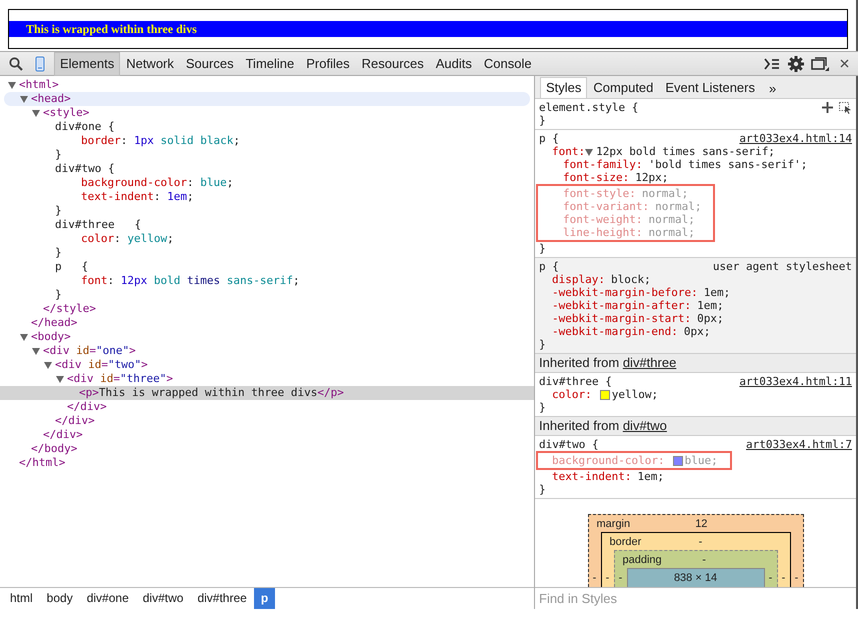 The image size is (858, 630). I want to click on css-value: 12px bold times sans-serif;, so click(685, 151).